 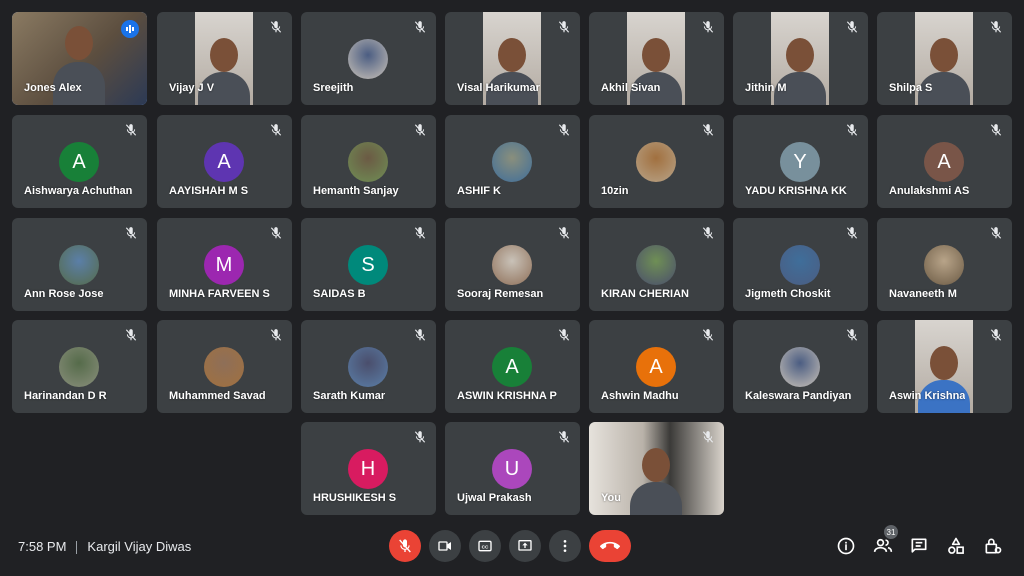 I want to click on speaking-indicator-icon, so click(x=130, y=29).